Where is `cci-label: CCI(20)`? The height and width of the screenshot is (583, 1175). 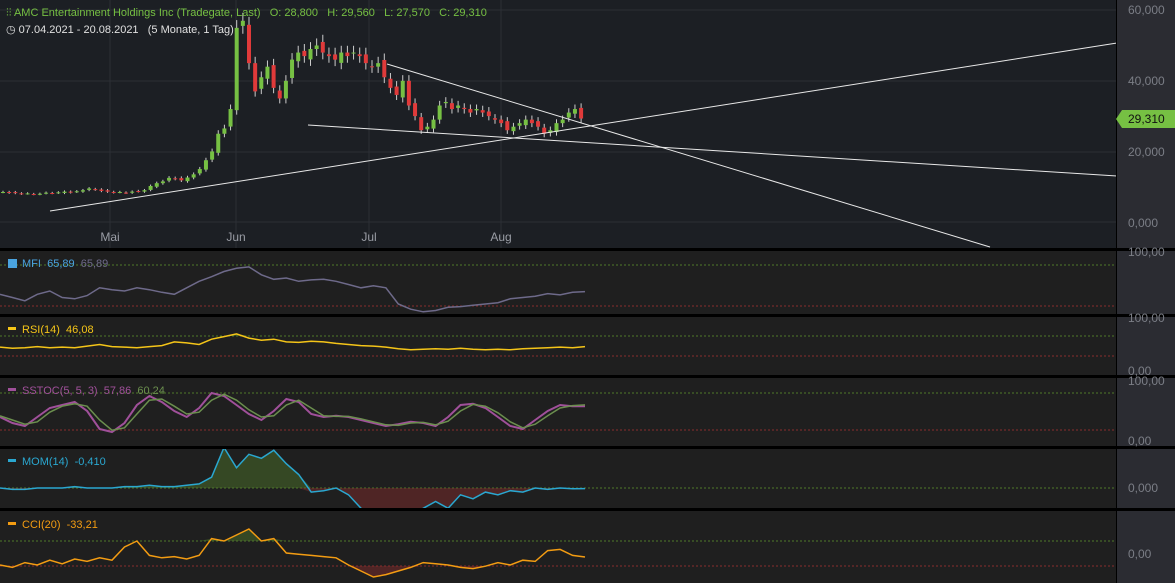 cci-label: CCI(20) is located at coordinates (41, 525).